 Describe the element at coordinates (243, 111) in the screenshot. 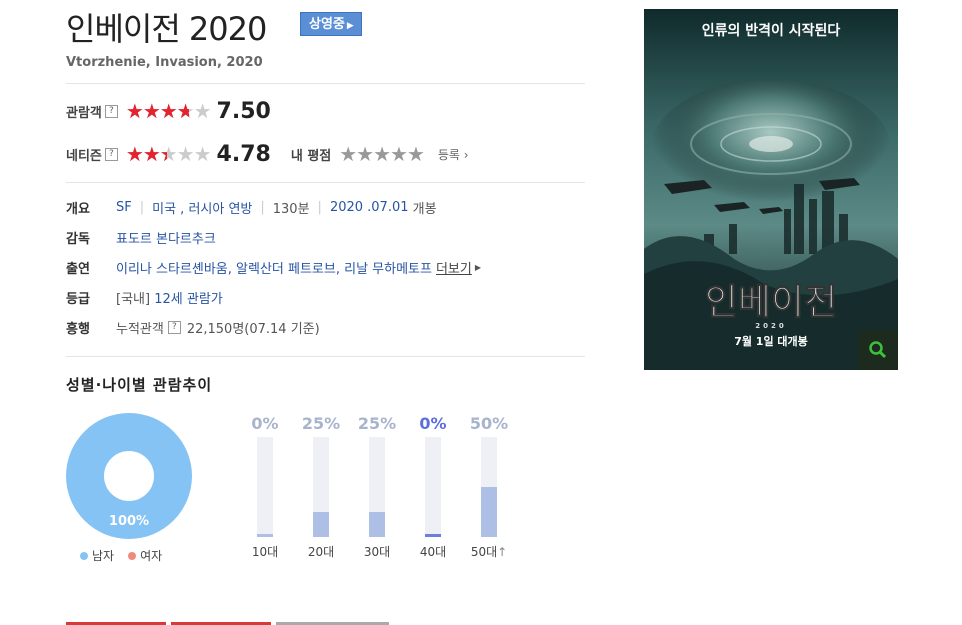

I see `audience-score: 7.50` at that location.